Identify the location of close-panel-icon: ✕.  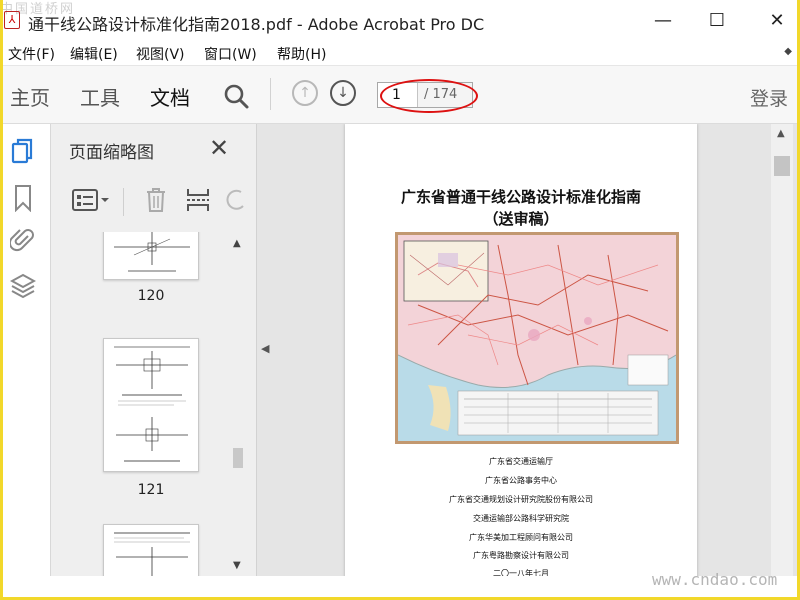
(219, 148).